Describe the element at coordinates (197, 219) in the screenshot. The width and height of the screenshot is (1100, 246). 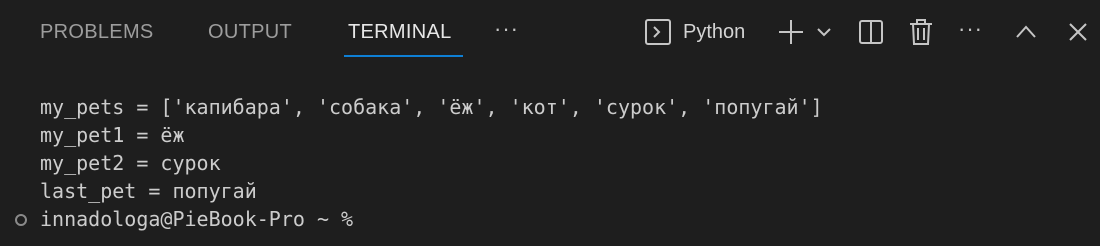
I see `terminal-prompt: innadologa@PieBook-Pro ~ %` at that location.